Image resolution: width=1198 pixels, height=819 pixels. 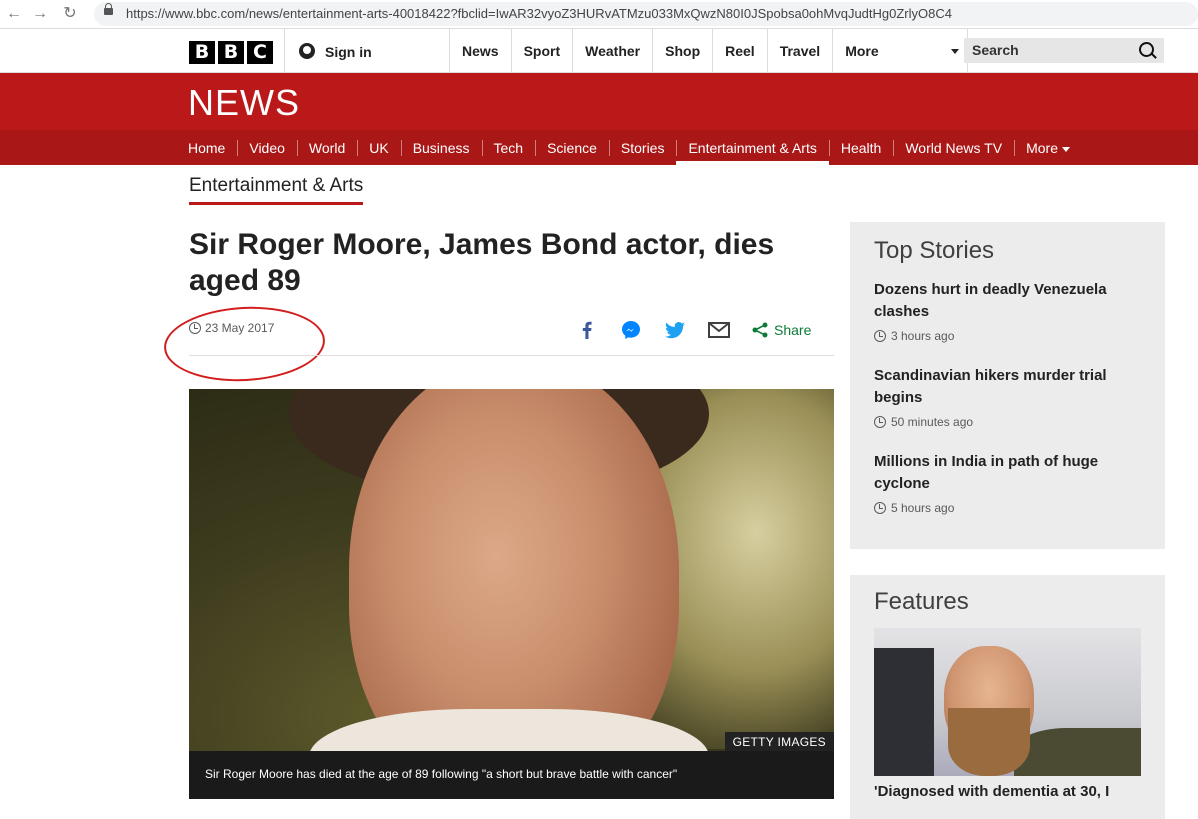 I want to click on facebook-icon, so click(x=587, y=330).